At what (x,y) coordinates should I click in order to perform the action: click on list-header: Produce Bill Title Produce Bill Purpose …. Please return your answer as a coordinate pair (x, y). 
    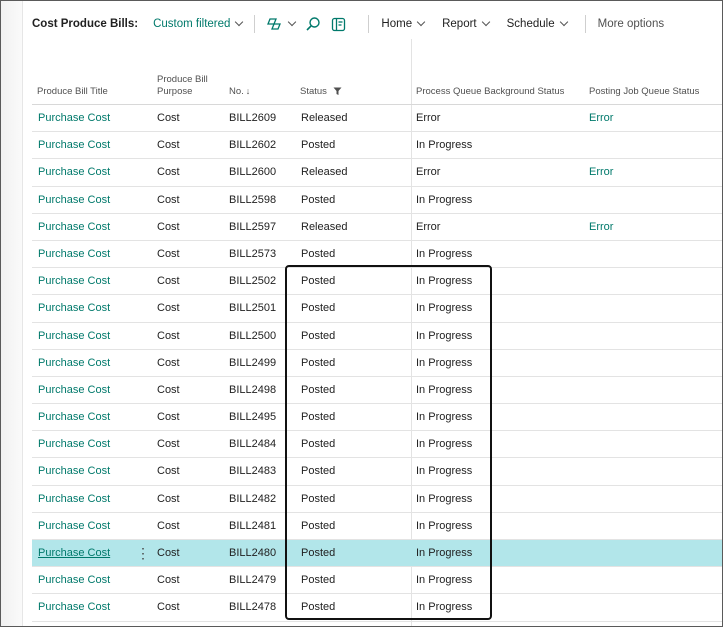
    Looking at the image, I should click on (377, 76).